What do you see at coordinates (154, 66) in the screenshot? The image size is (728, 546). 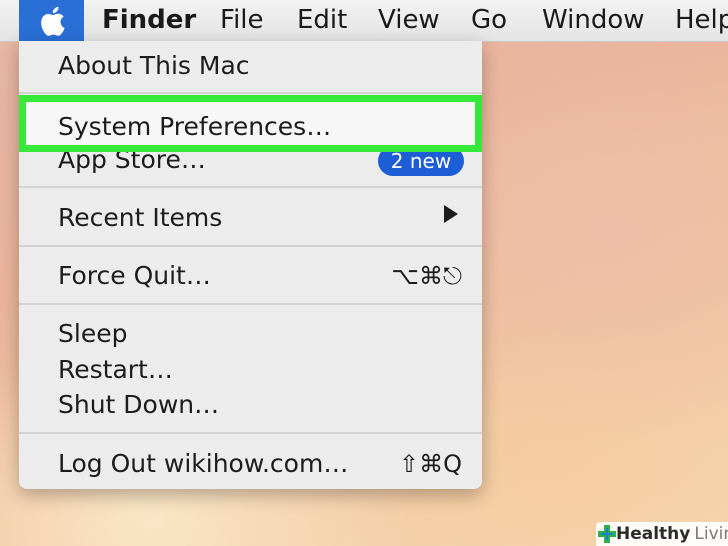 I see `menu-item-about-this-mac: About This Mac` at bounding box center [154, 66].